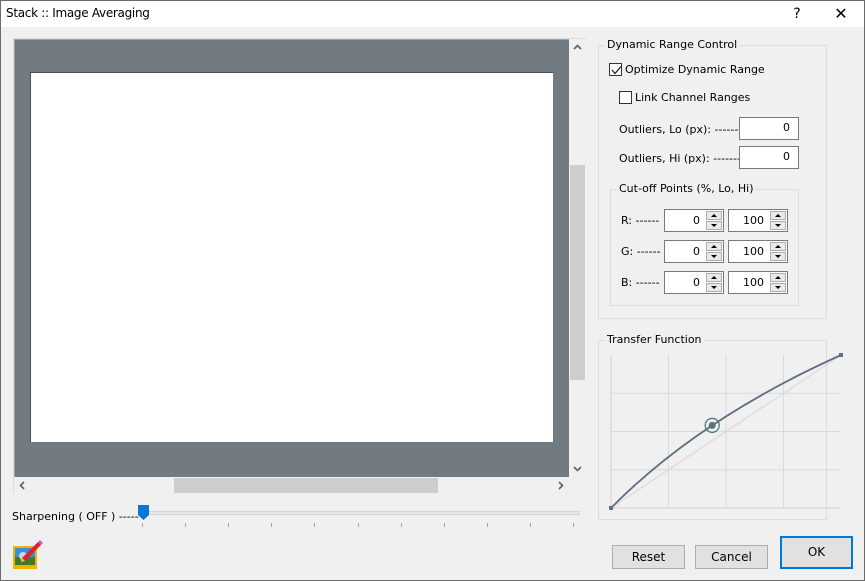 The height and width of the screenshot is (581, 865). I want to click on outliers-hi-label: Outliers, Hi (px): ---------, so click(684, 158).